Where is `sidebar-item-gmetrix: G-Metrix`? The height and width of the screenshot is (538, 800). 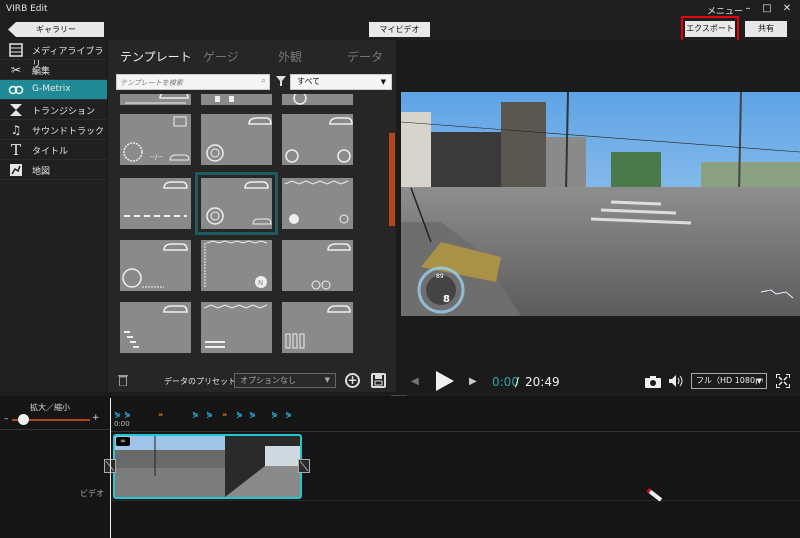 sidebar-item-gmetrix: G-Metrix is located at coordinates (53, 90).